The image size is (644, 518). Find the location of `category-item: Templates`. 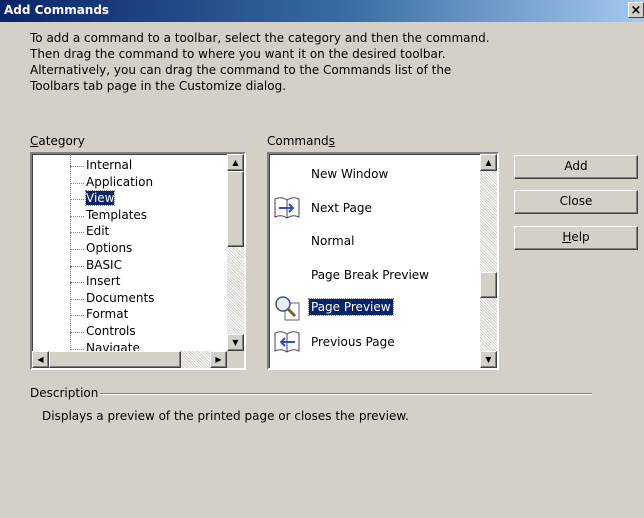

category-item: Templates is located at coordinates (108, 216).